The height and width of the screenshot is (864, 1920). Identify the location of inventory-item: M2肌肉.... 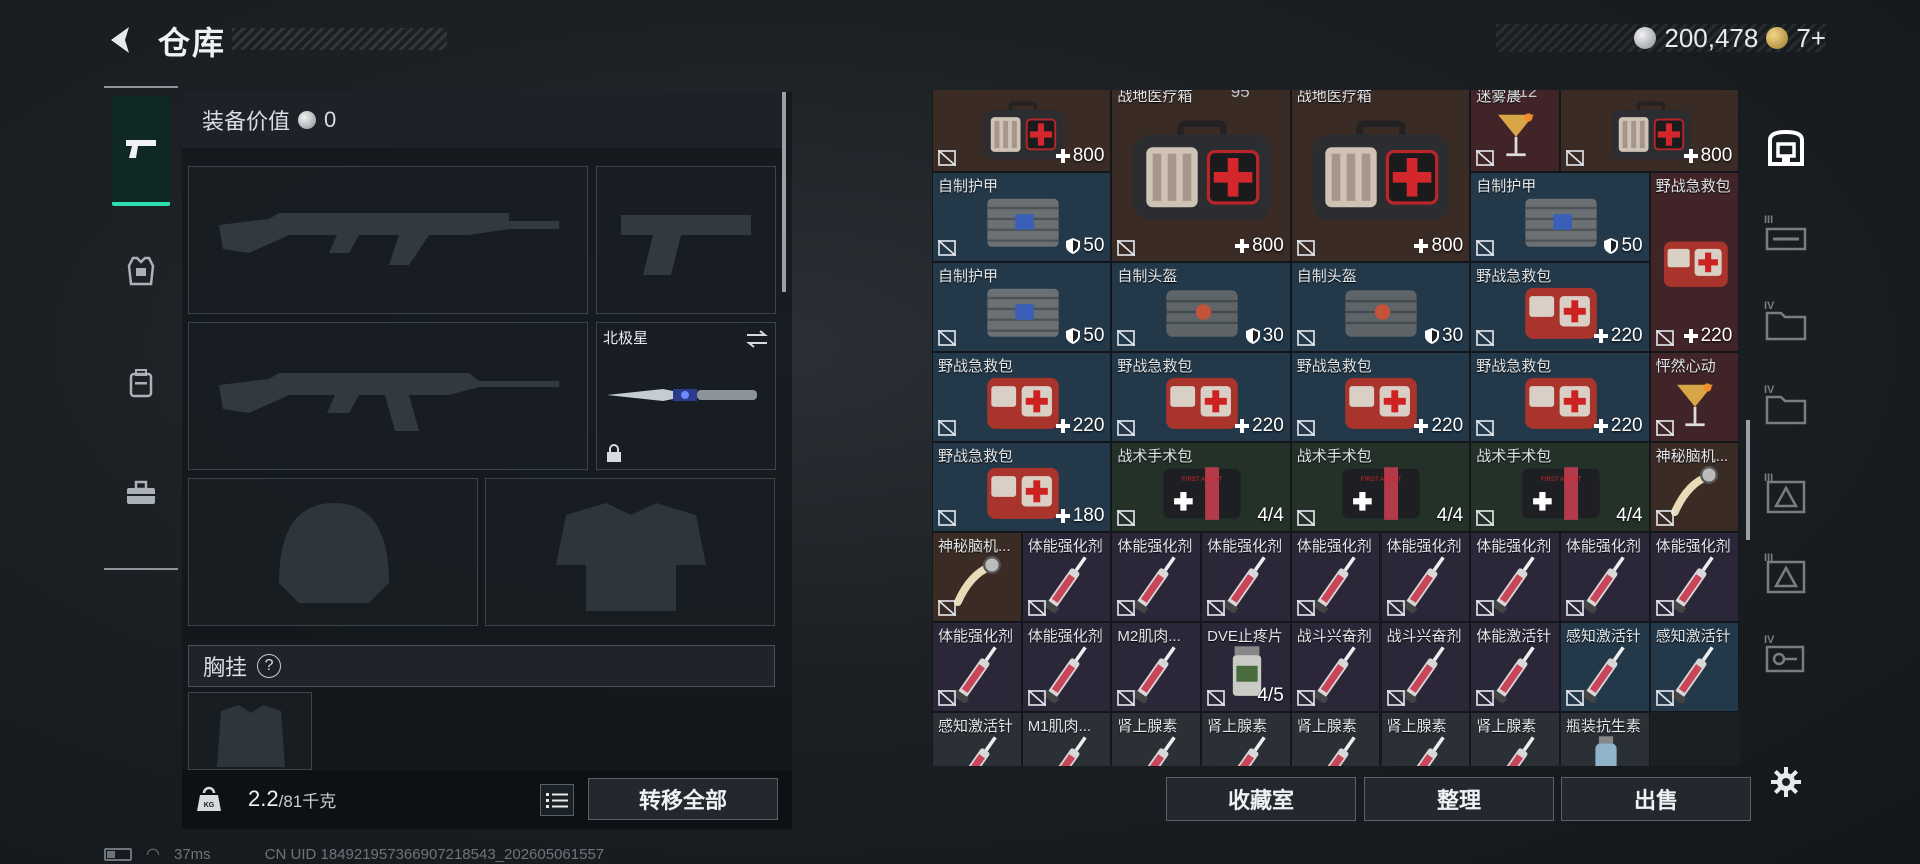
(1156, 667).